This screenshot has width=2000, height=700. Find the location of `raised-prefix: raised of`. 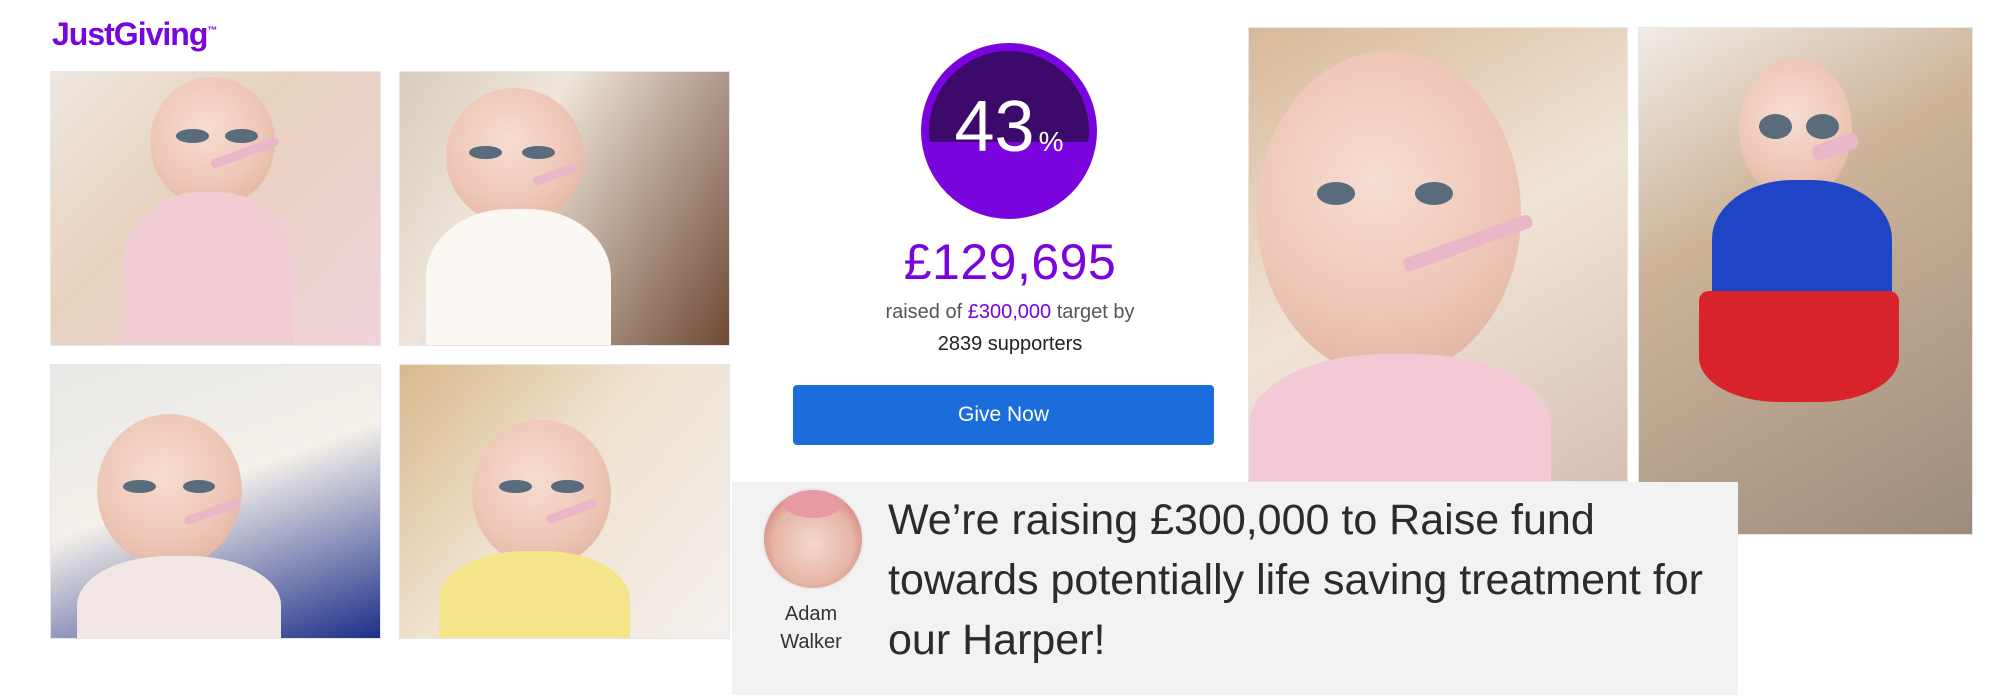

raised-prefix: raised of is located at coordinates (924, 312).